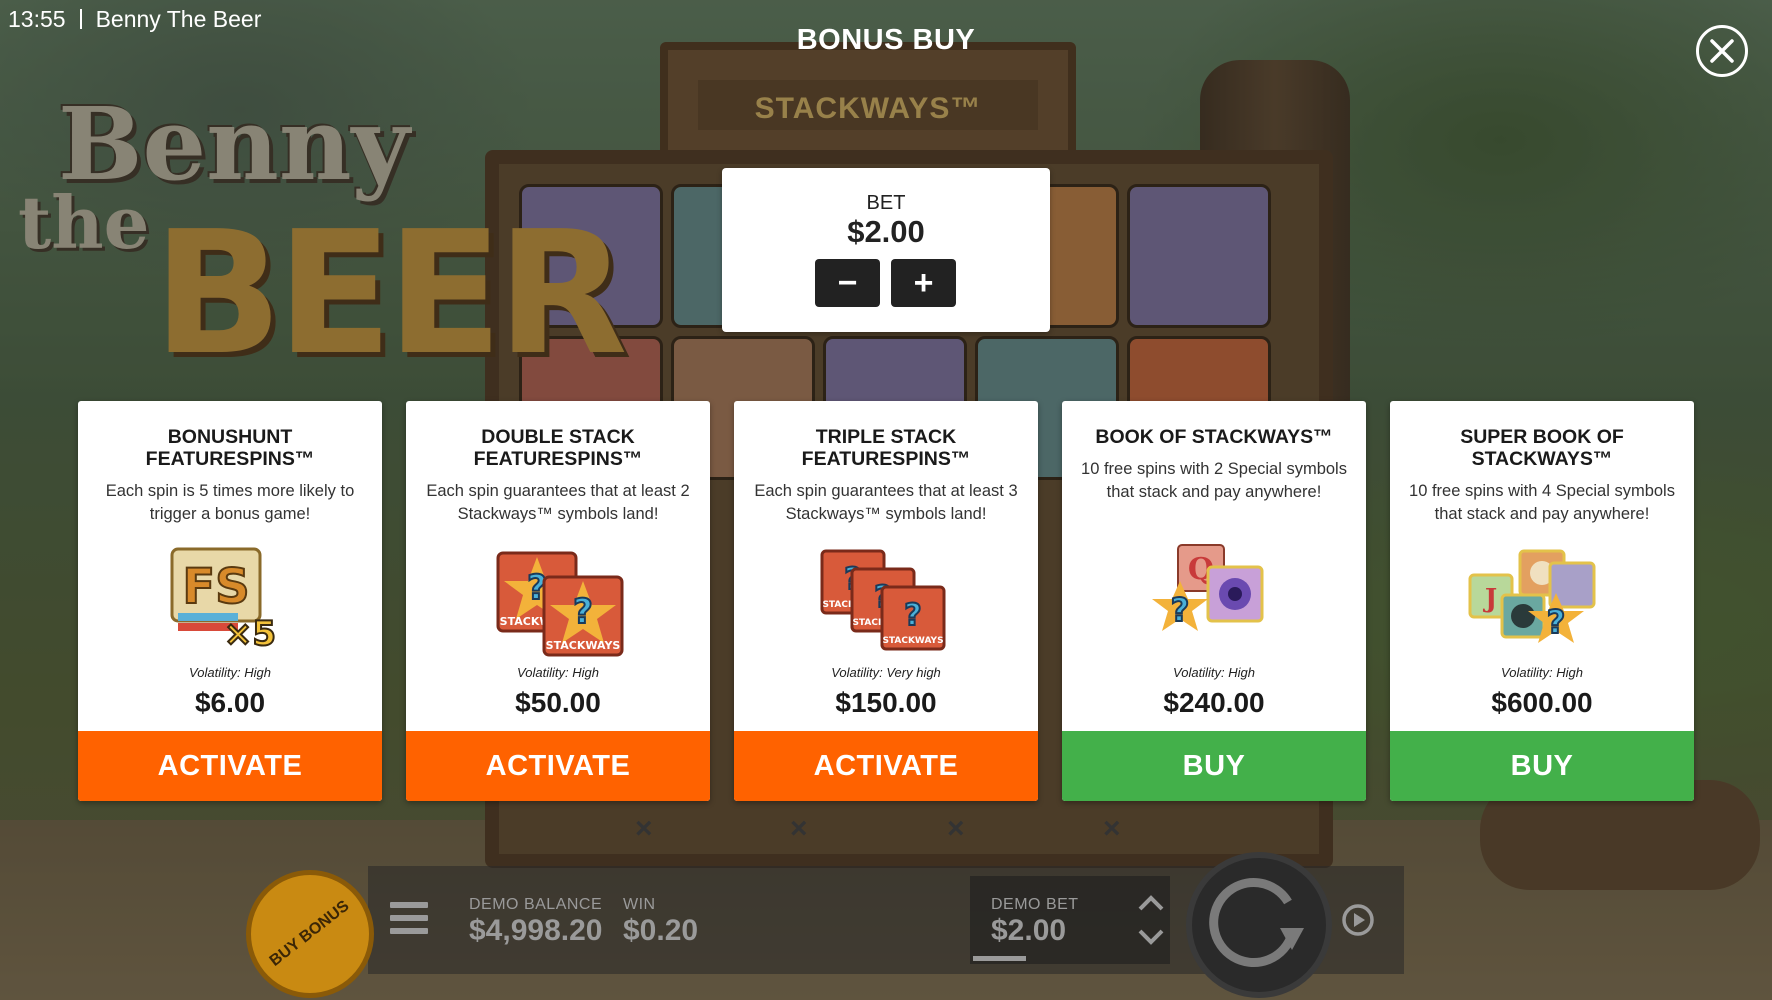 The height and width of the screenshot is (1000, 1772). What do you see at coordinates (1256, 923) in the screenshot?
I see `spin-icon` at bounding box center [1256, 923].